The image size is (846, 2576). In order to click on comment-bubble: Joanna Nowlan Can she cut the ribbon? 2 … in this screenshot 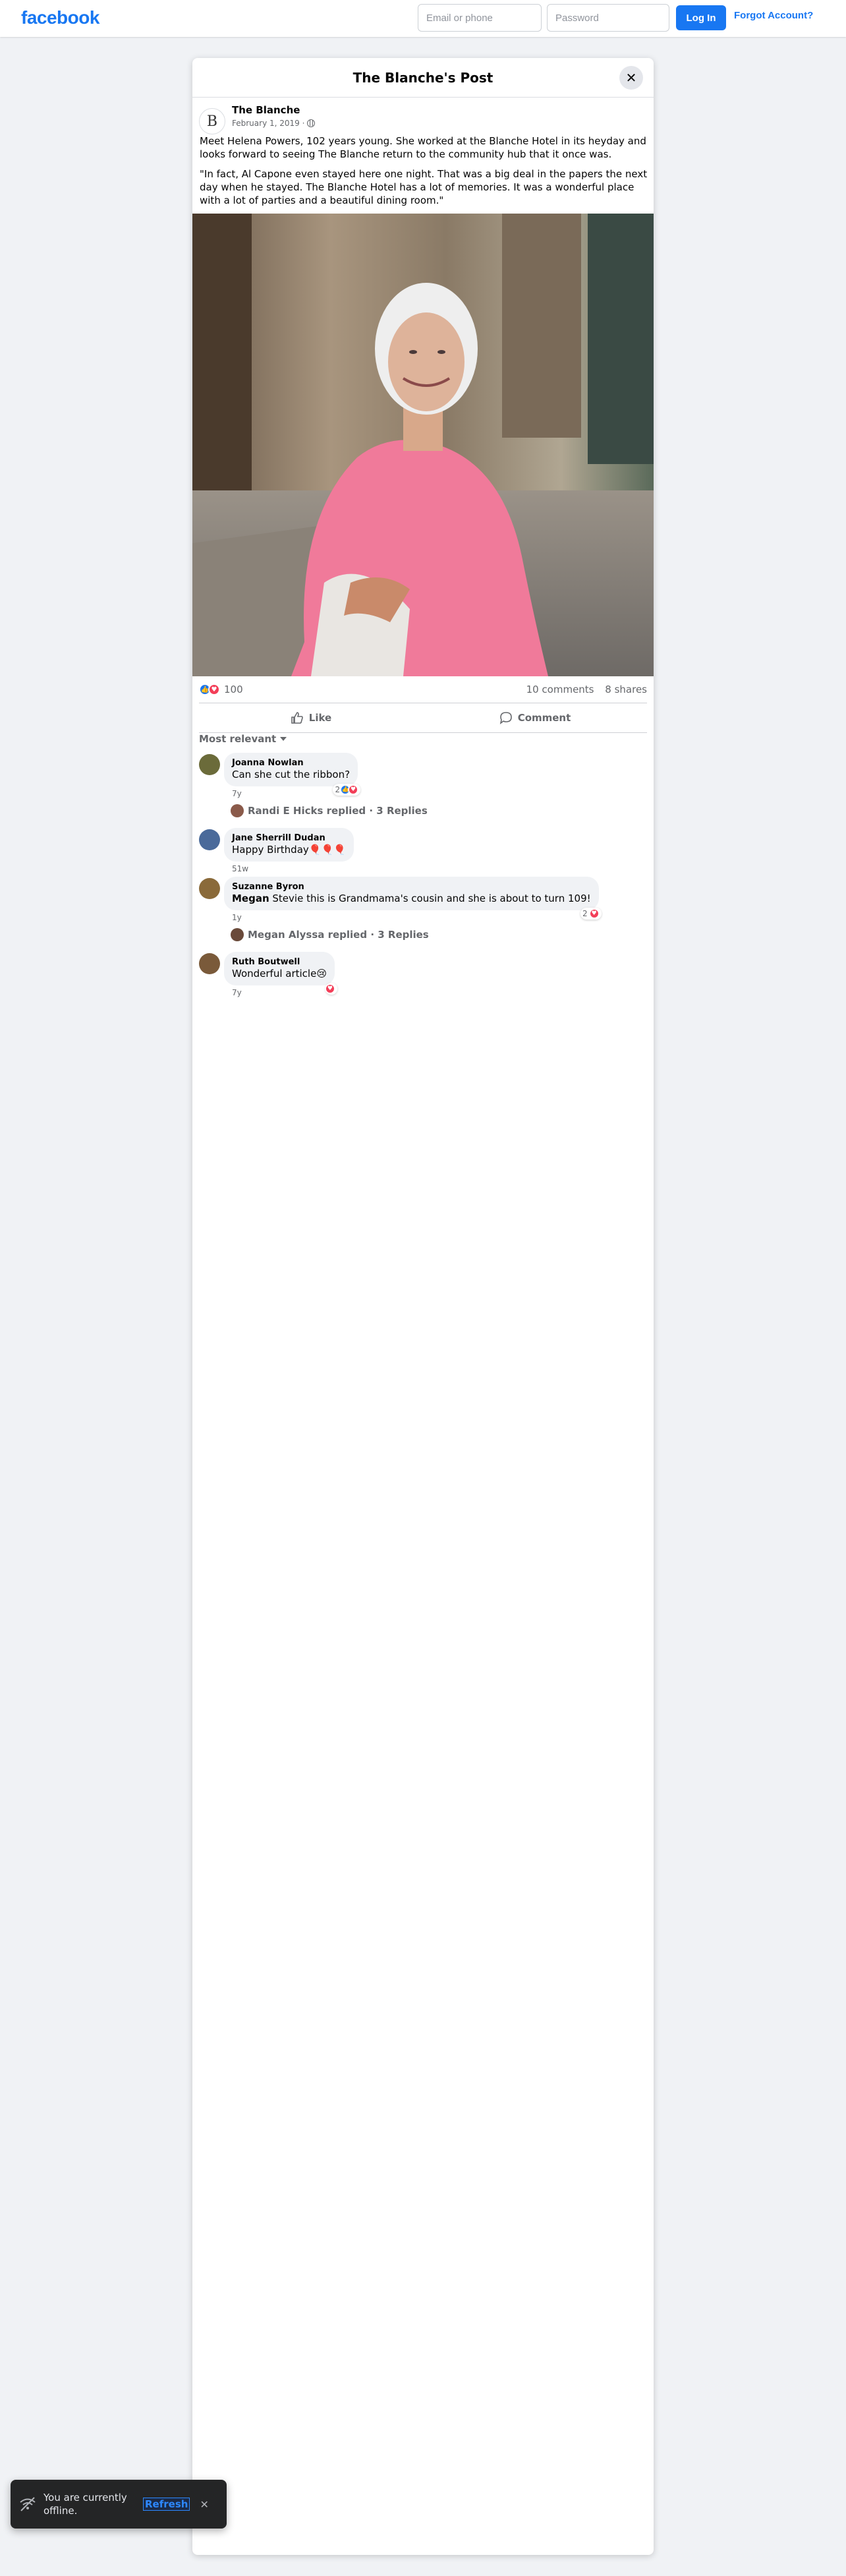, I will do `click(292, 774)`.